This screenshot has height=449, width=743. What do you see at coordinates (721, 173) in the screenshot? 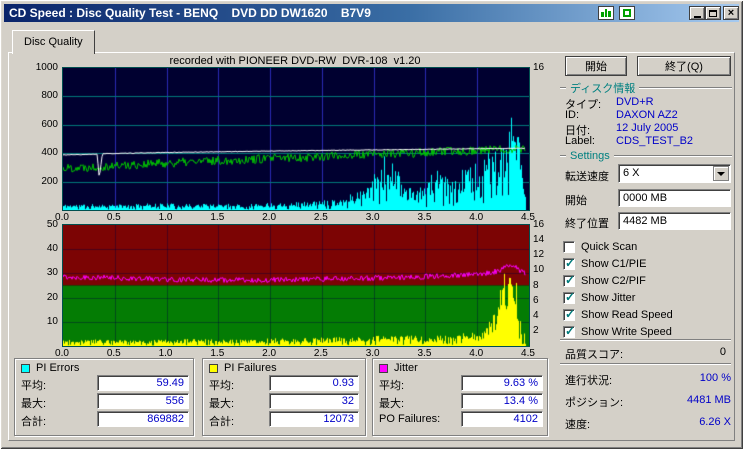
I see `chevron-down-icon` at bounding box center [721, 173].